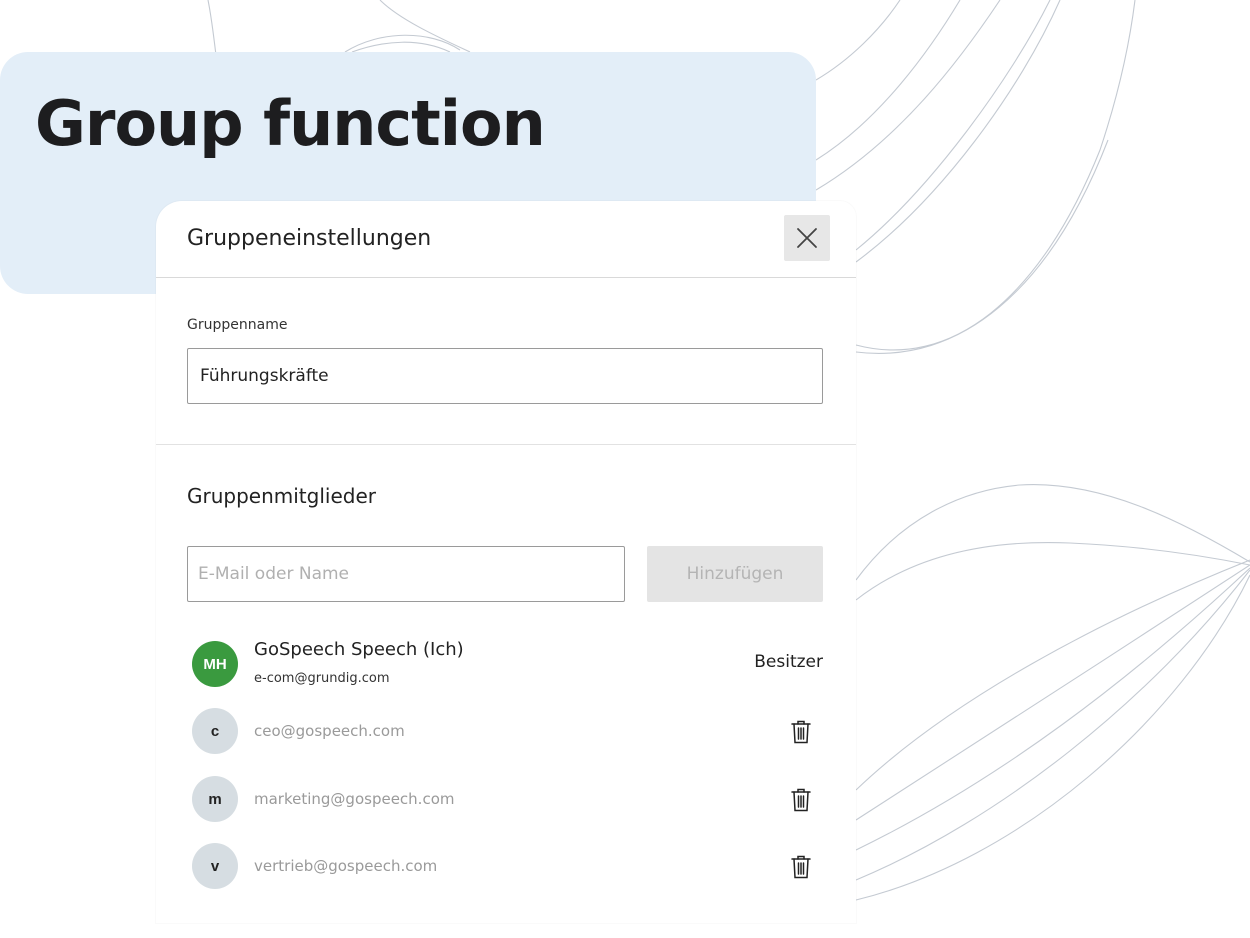 The image size is (1250, 938). What do you see at coordinates (354, 799) in the screenshot?
I see `member-email: marketing@gospeech.com` at bounding box center [354, 799].